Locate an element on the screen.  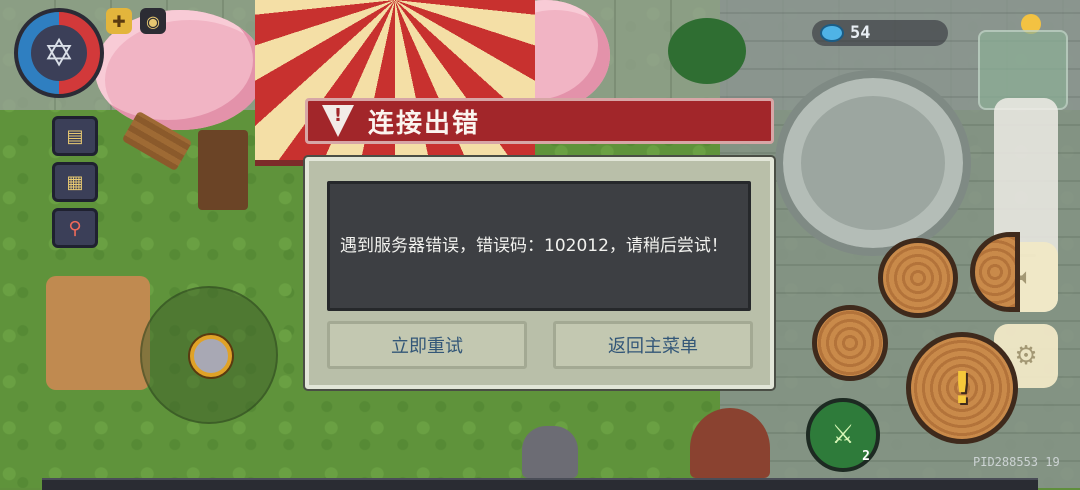
skill-icon: ⚔ is located at coordinates (843, 435).